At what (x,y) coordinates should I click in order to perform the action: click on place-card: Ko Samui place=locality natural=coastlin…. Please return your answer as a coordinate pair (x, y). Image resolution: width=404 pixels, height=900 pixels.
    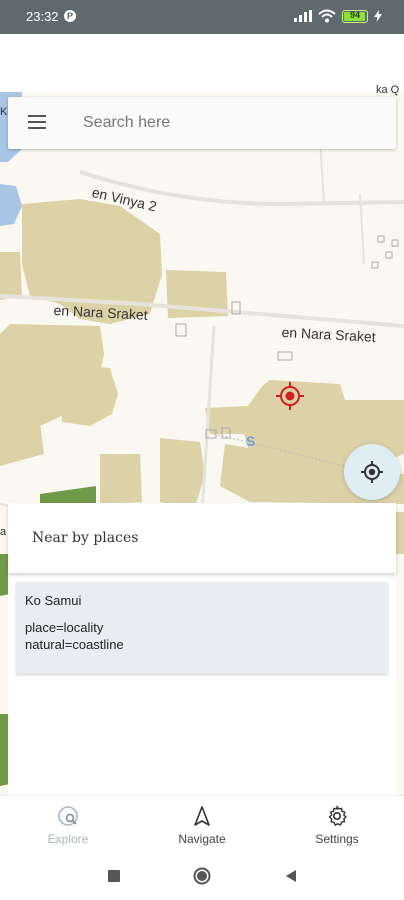
    Looking at the image, I should click on (202, 628).